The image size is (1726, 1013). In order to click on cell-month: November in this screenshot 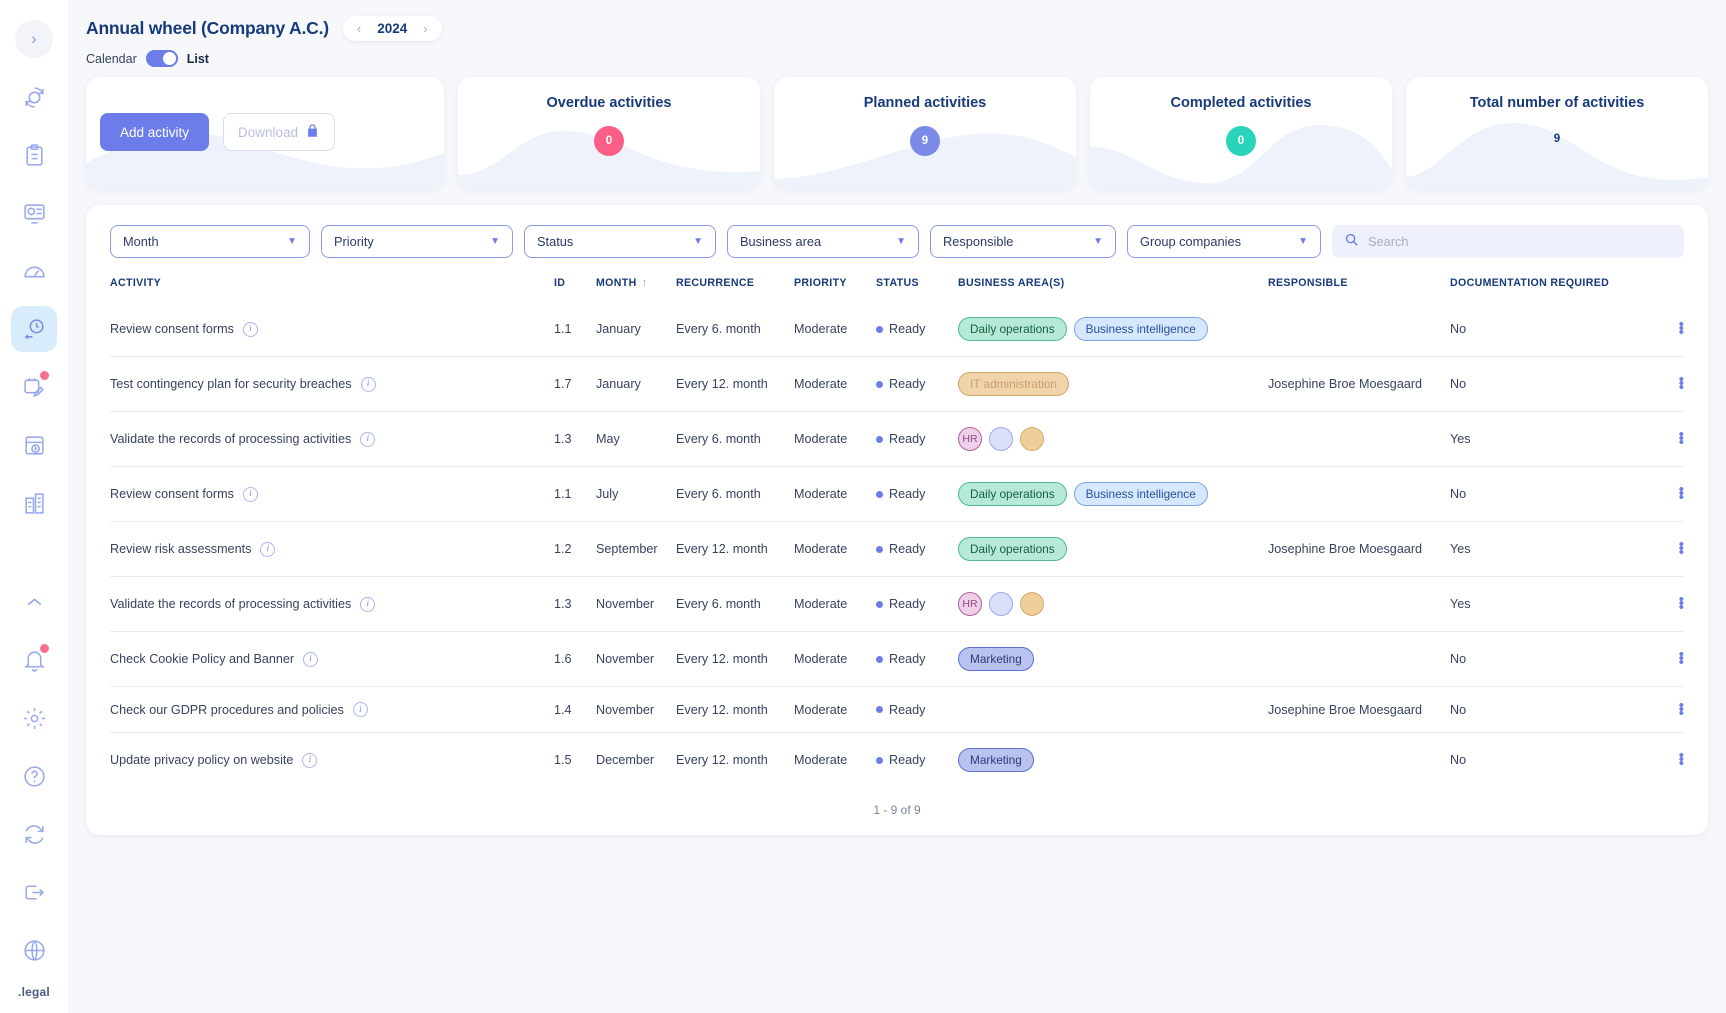, I will do `click(636, 659)`.